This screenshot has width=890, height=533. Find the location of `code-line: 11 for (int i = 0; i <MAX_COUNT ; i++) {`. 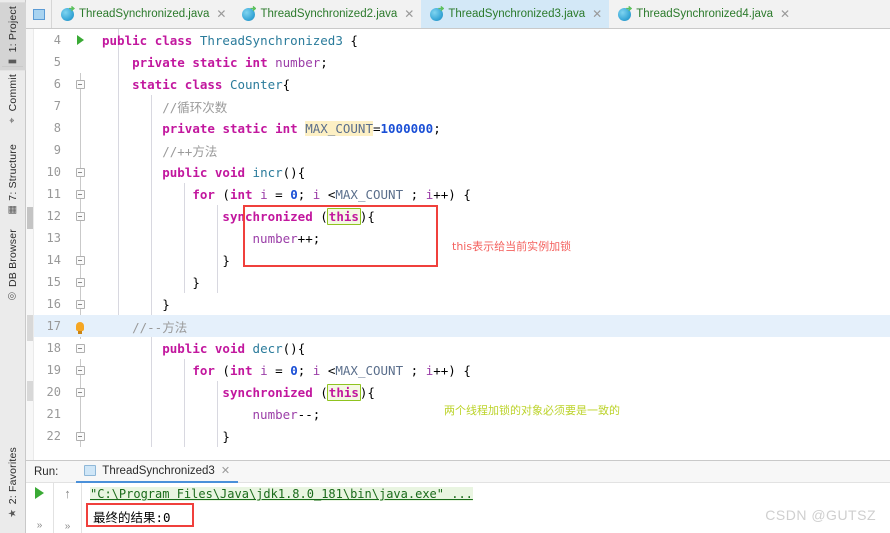

code-line: 11 for (int i = 0; i <MAX_COUNT ; i++) { is located at coordinates (462, 194).